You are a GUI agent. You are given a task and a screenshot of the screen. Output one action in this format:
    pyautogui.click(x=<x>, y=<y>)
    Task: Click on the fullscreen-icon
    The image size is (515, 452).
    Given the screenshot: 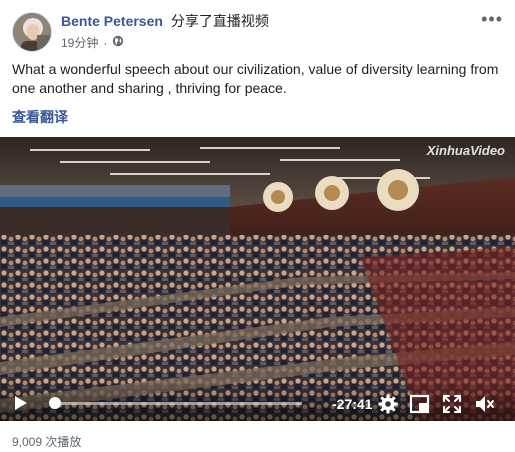 What is the action you would take?
    pyautogui.click(x=452, y=404)
    